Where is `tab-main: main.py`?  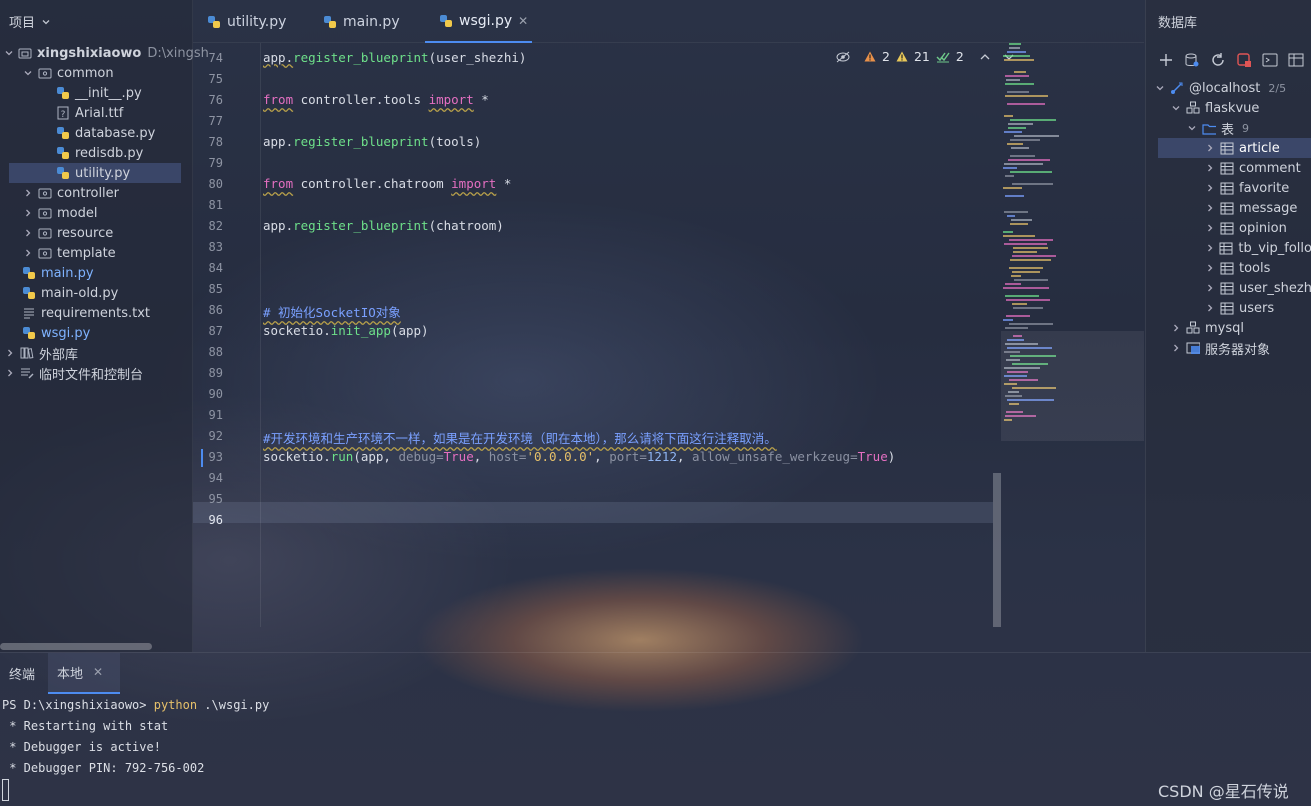 tab-main: main.py is located at coordinates (367, 21).